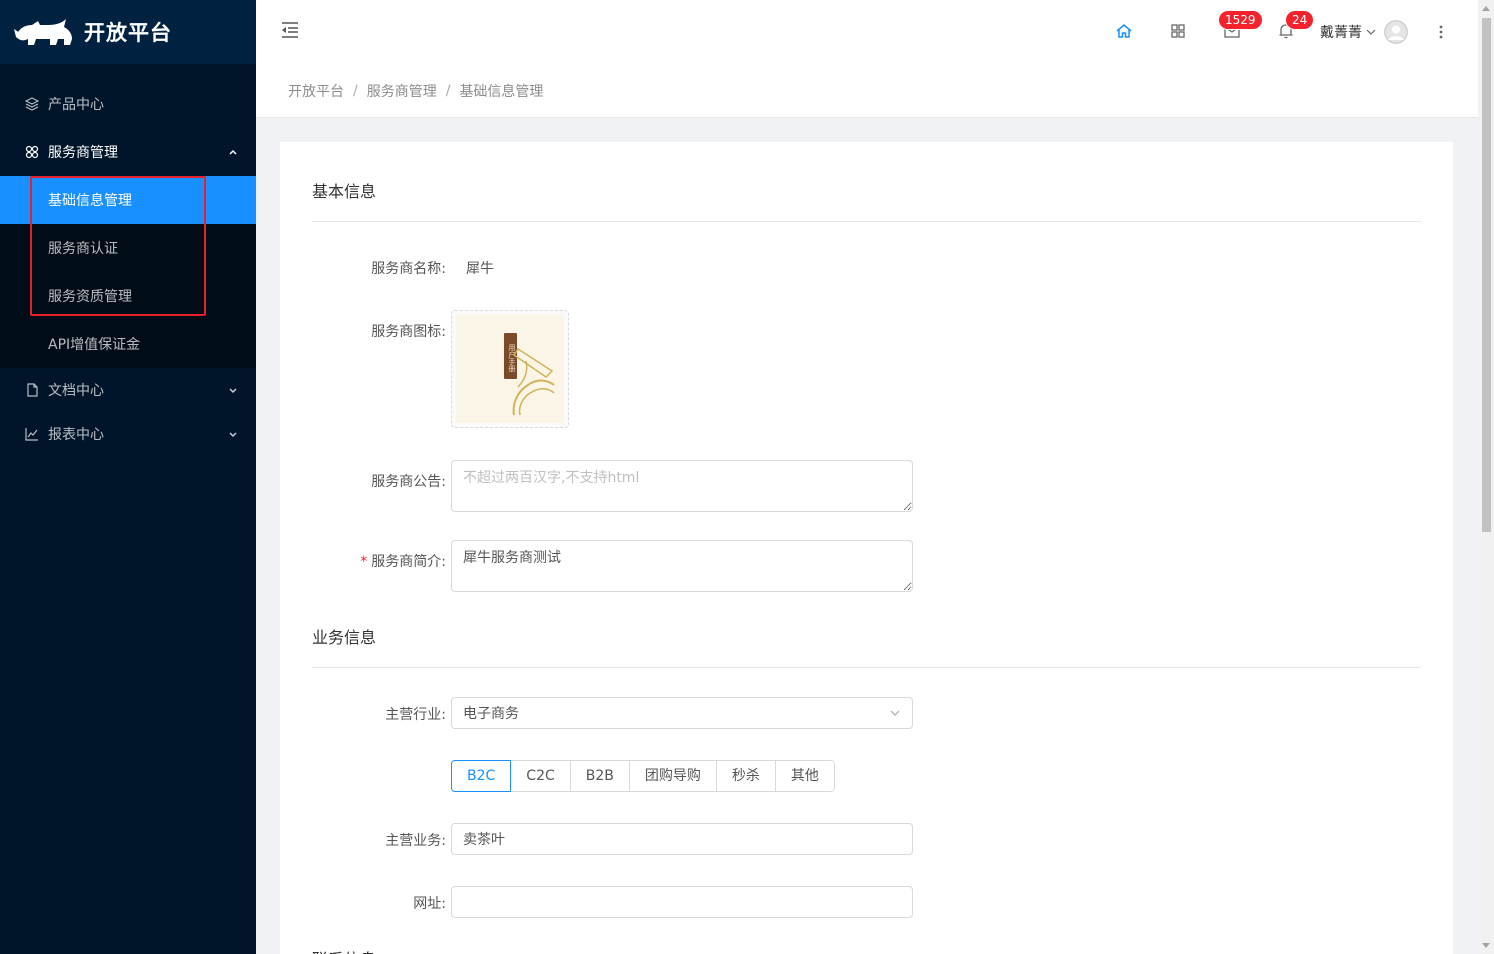  I want to click on intro-label: * 服务商简介:, so click(363, 561).